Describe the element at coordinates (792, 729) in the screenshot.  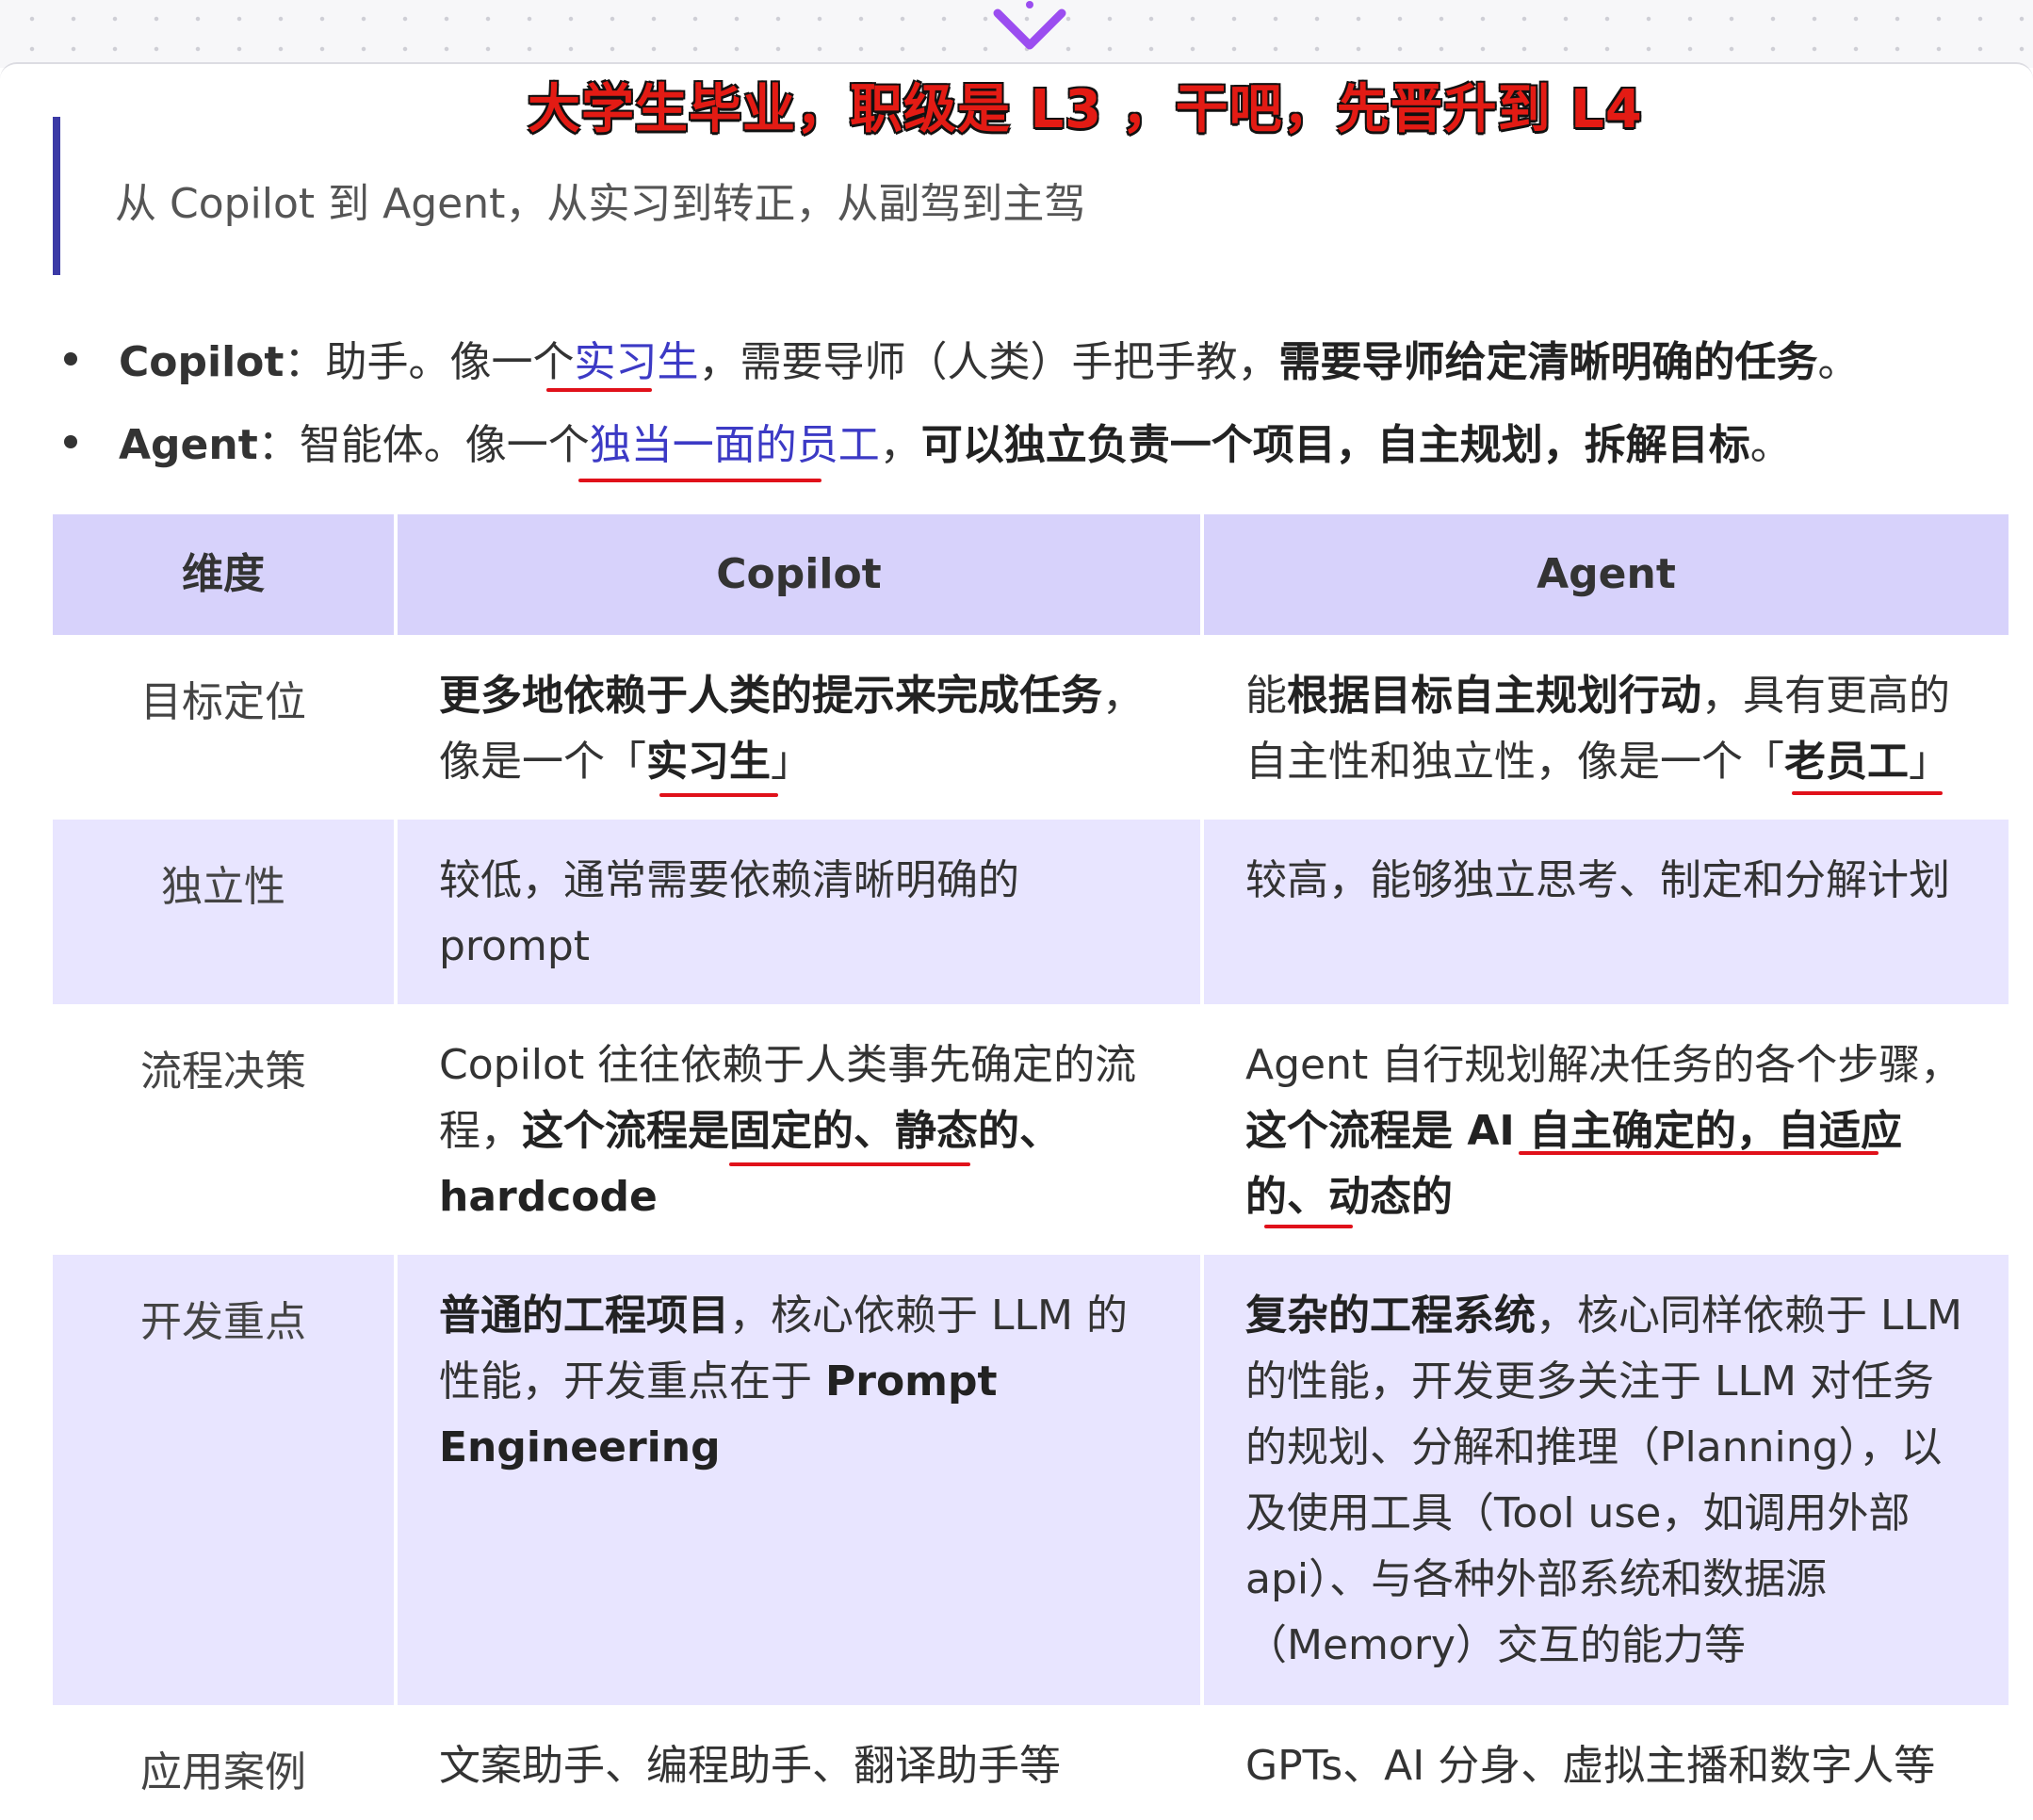
I see `copilot-cell: 更多地依赖于人类的提示来完成任务，像是一个「实习生」` at that location.